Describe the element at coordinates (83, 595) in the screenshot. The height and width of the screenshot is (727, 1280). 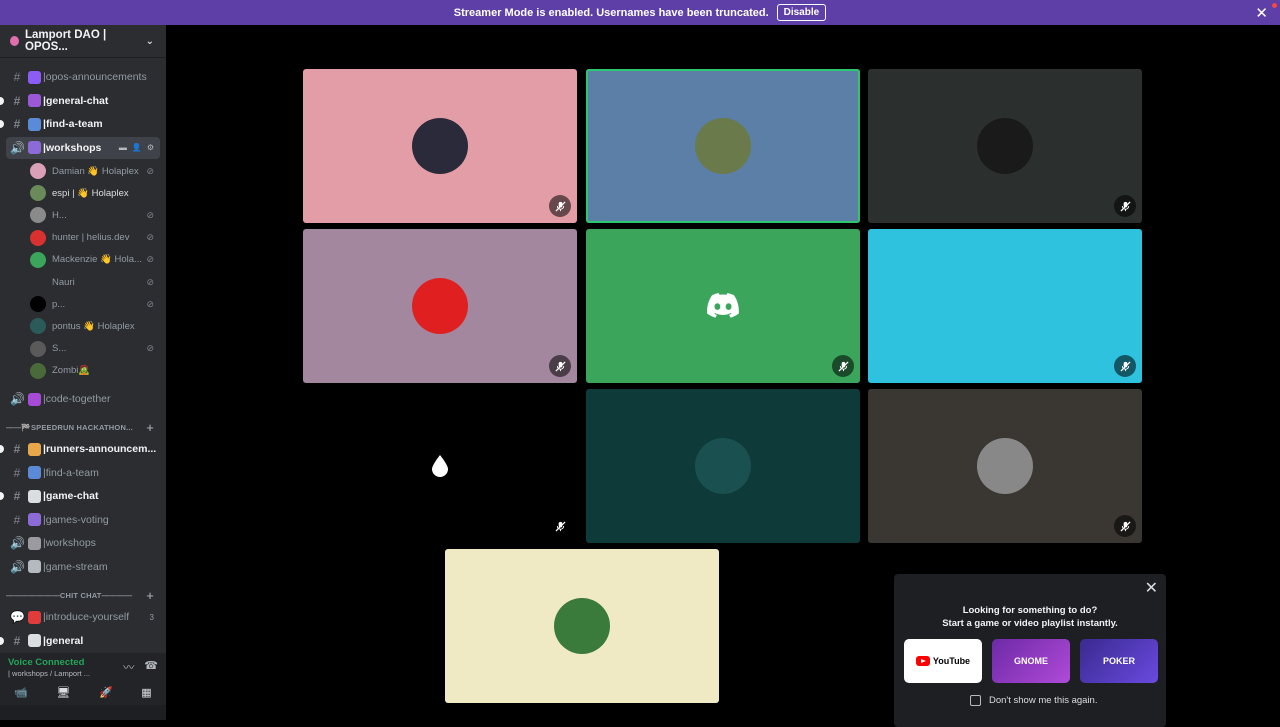
I see `category-header: ———————CHIT CHAT———— +` at that location.